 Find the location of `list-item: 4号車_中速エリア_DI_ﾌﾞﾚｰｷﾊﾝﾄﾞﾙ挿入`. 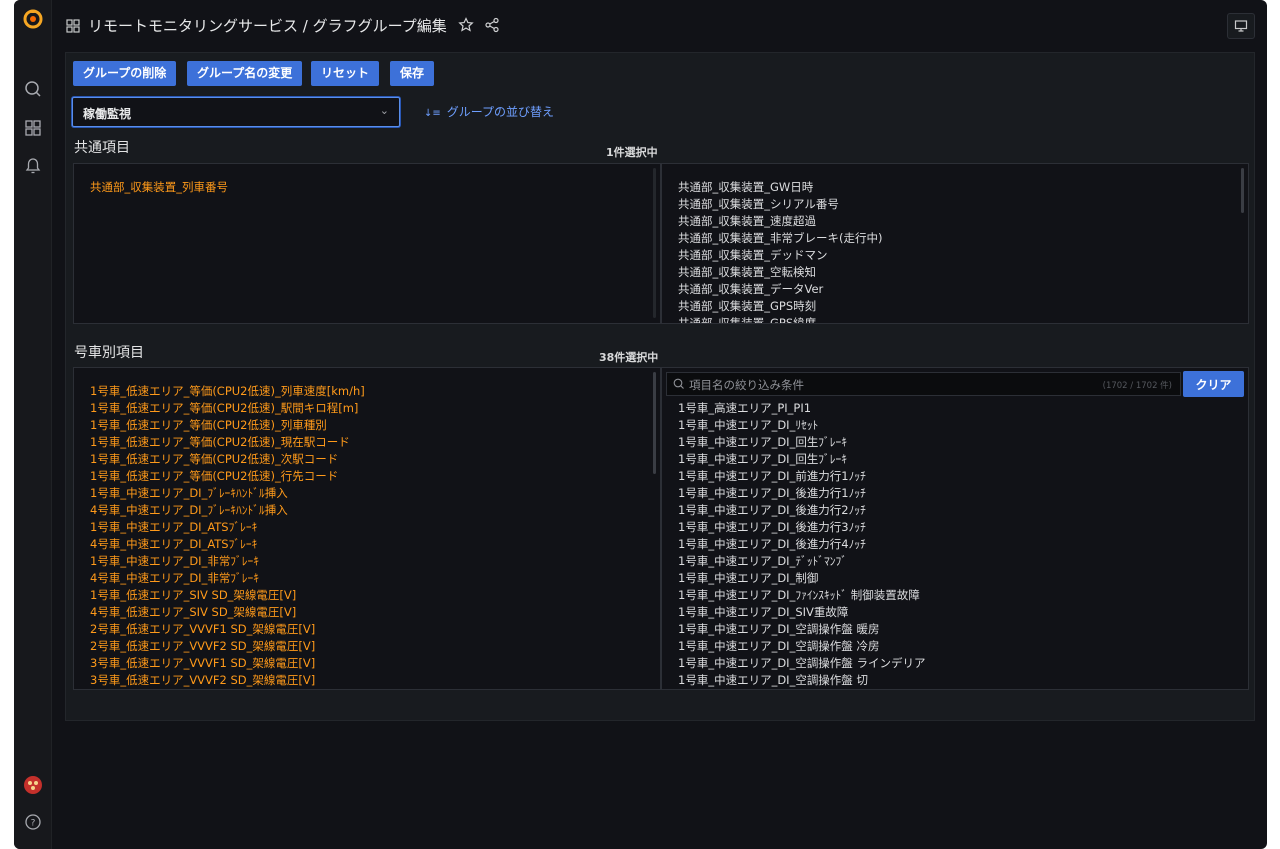

list-item: 4号車_中速エリア_DI_ﾌﾞﾚｰｷﾊﾝﾄﾞﾙ挿入 is located at coordinates (227, 510).